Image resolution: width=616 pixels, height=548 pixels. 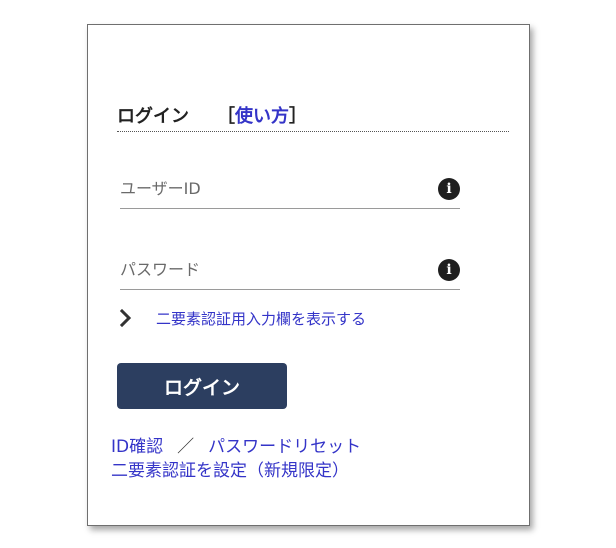 What do you see at coordinates (261, 318) in the screenshot?
I see `twofa-toggle-label: 二要素認証用入力欄を表示する` at bounding box center [261, 318].